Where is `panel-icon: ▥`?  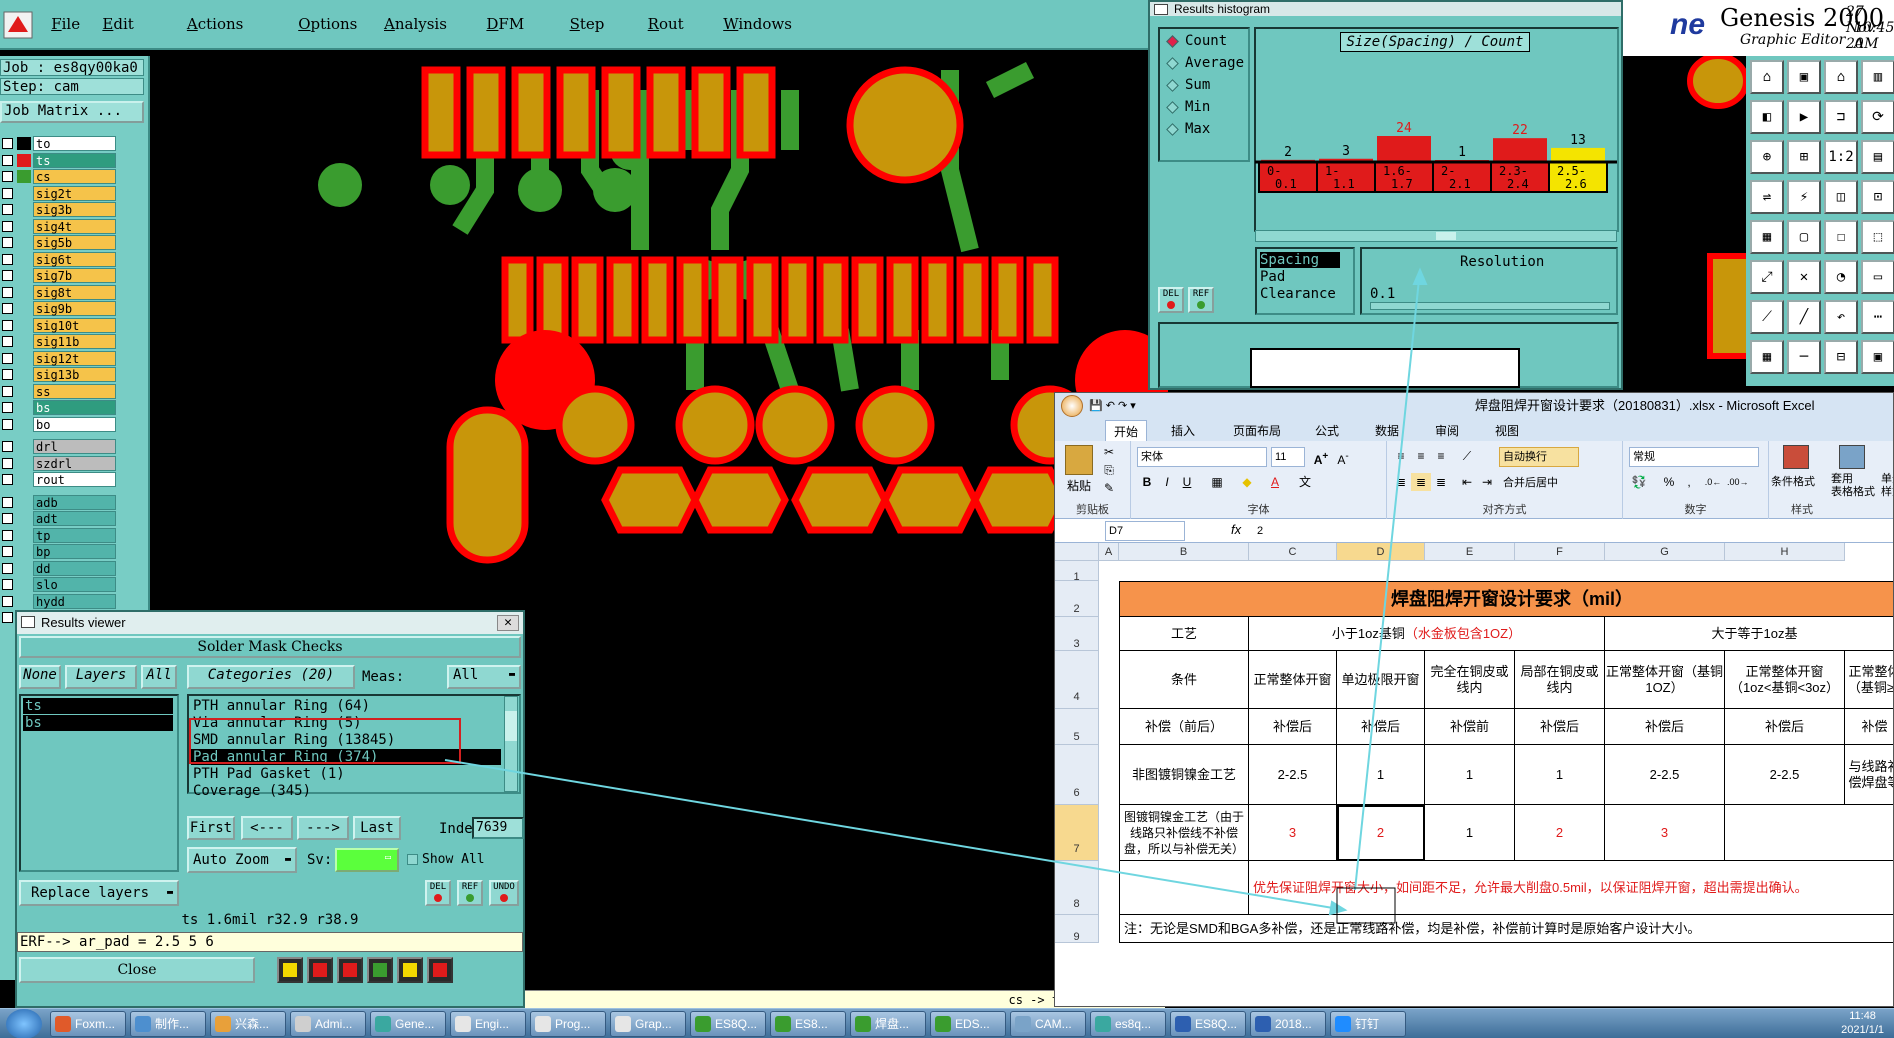 panel-icon: ▥ is located at coordinates (1877, 77).